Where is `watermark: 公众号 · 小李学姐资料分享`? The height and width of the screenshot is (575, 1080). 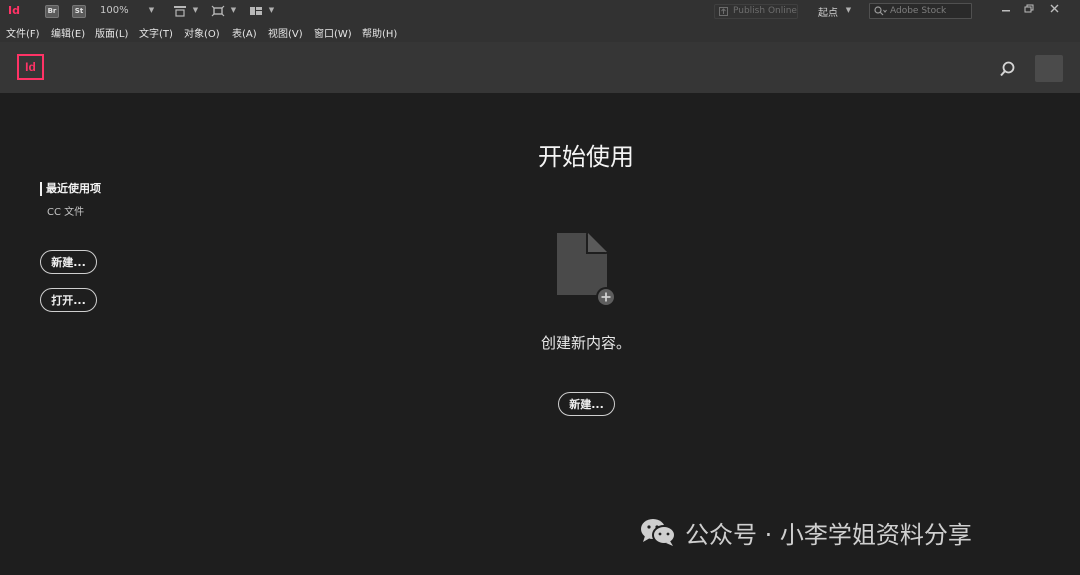
watermark: 公众号 · 小李学姐资料分享 is located at coordinates (805, 532).